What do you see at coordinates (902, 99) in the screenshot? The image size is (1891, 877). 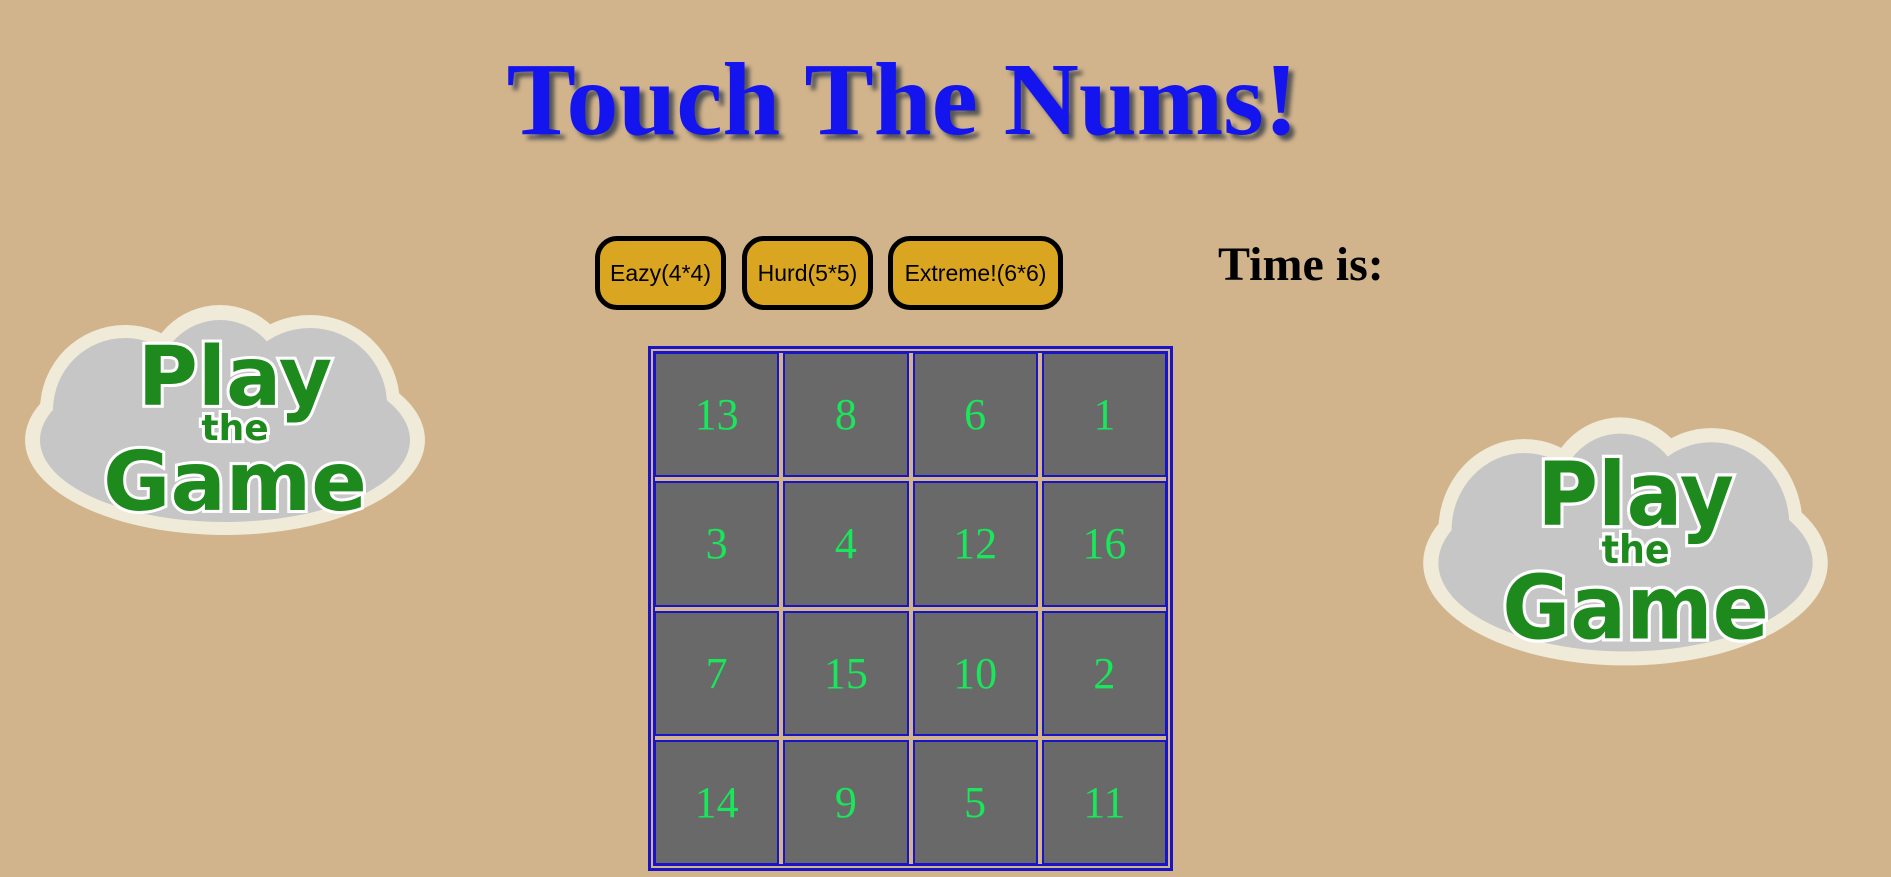 I see `page-title: Touch The Nums!` at bounding box center [902, 99].